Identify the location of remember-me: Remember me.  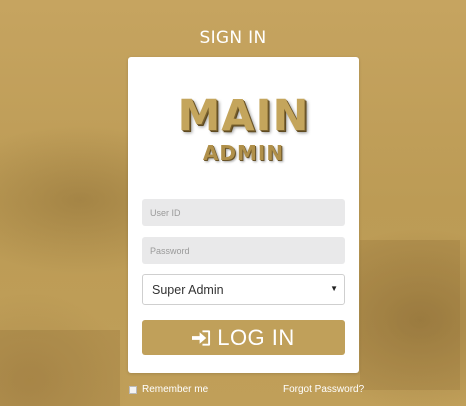
(168, 389).